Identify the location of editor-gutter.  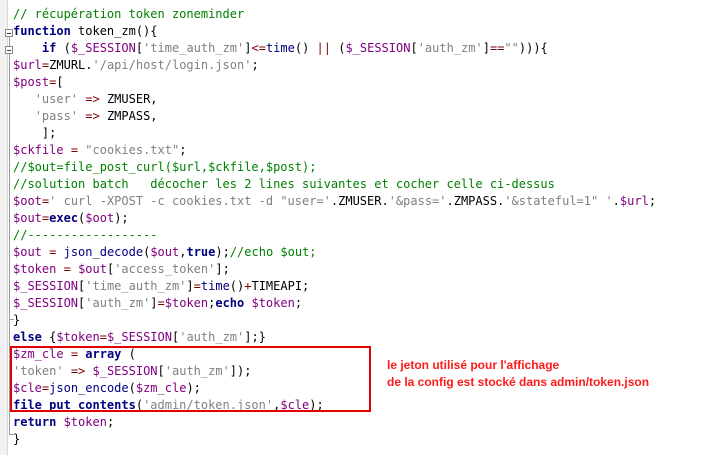
(4, 227).